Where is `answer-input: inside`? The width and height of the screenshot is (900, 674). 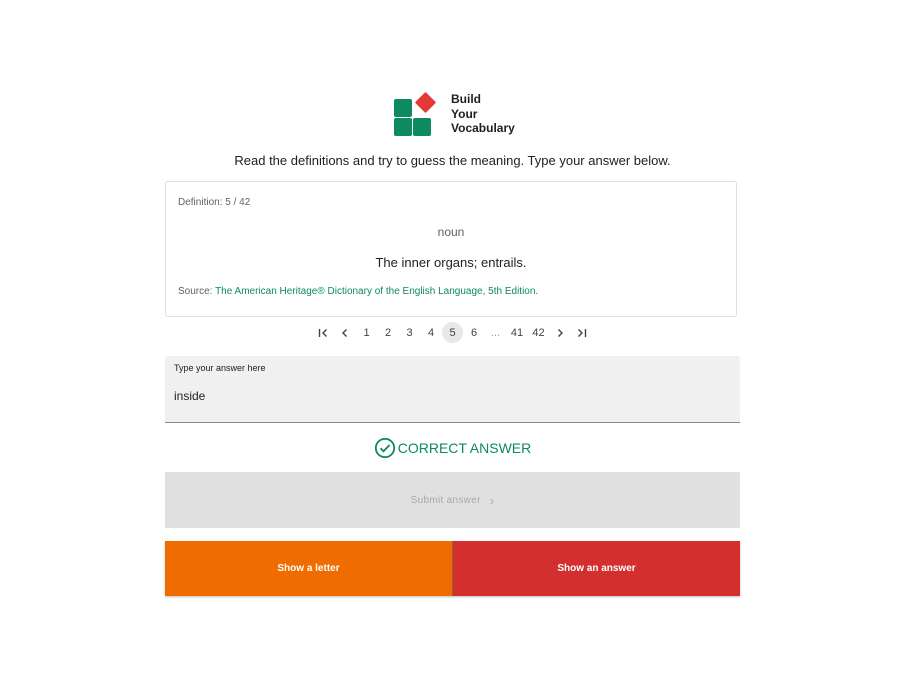 answer-input: inside is located at coordinates (189, 396).